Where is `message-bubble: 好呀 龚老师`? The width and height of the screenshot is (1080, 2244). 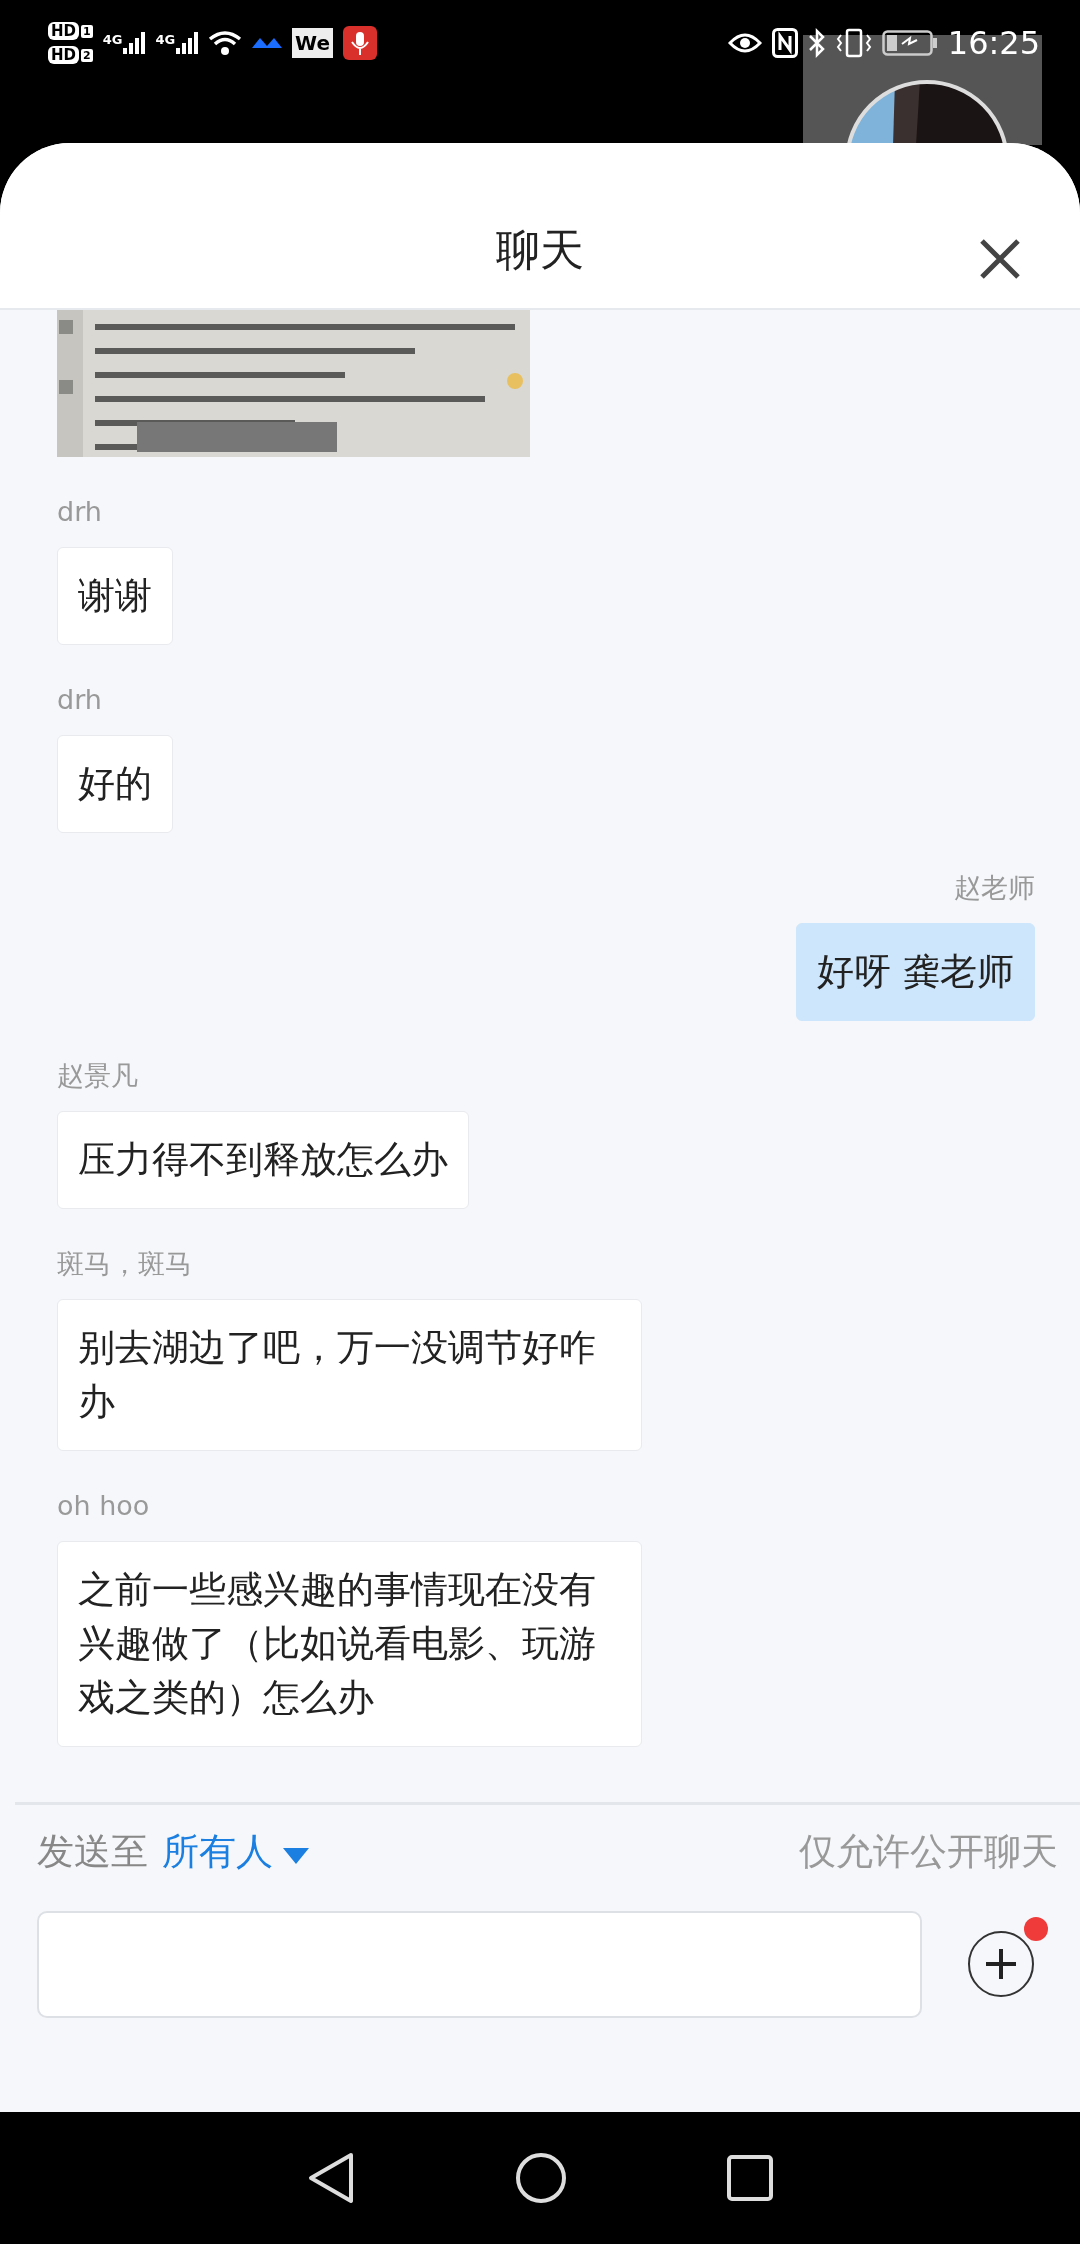
message-bubble: 好呀 龚老师 is located at coordinates (915, 972).